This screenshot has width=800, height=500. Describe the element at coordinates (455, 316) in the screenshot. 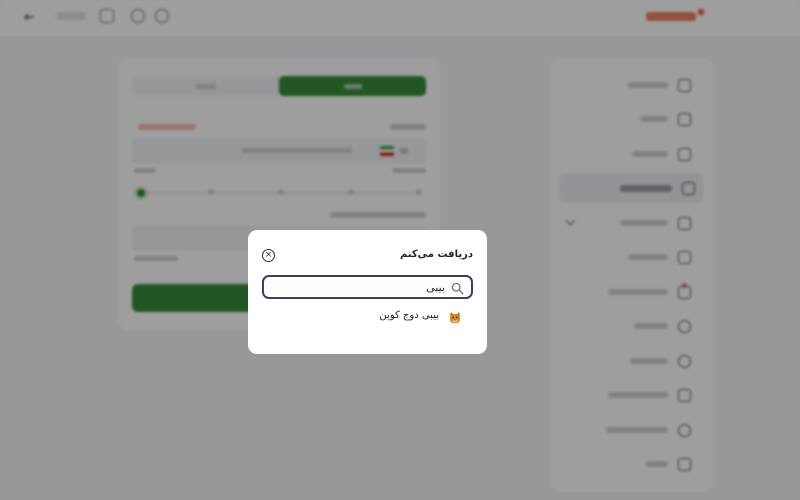

I see `dog-coin-icon` at that location.